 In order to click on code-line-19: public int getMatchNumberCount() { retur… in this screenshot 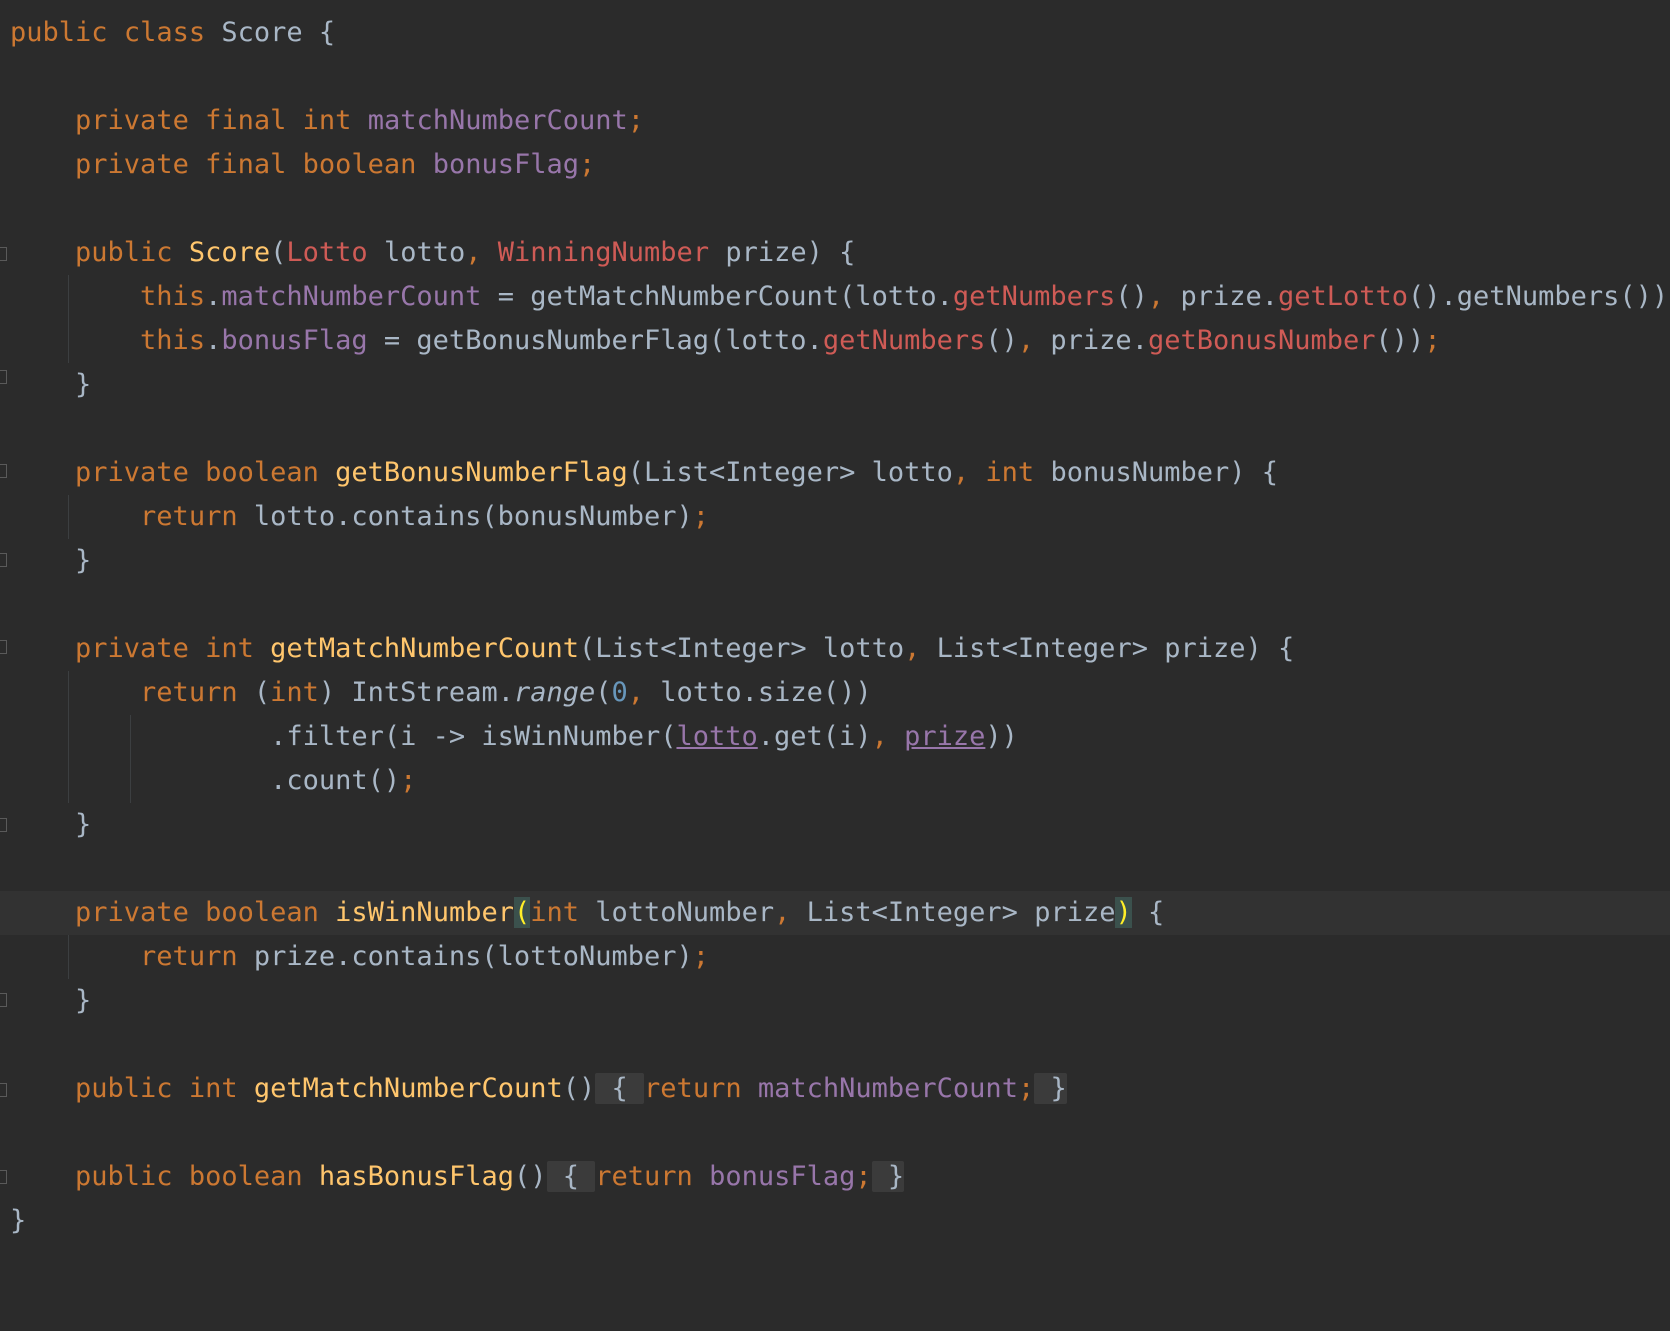, I will do `click(835, 1089)`.